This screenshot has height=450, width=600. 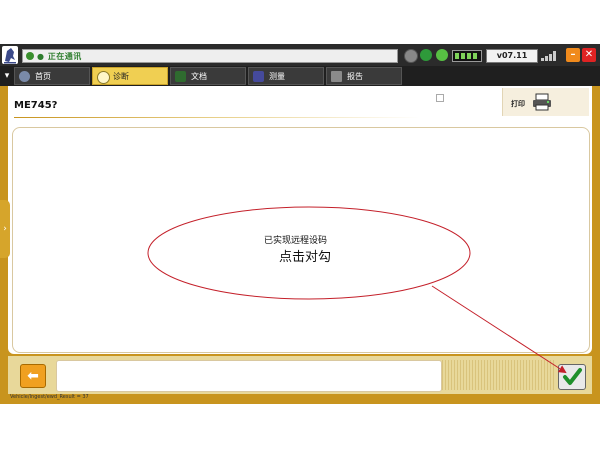 I want to click on arrow-left-icon: ⬅, so click(x=33, y=376).